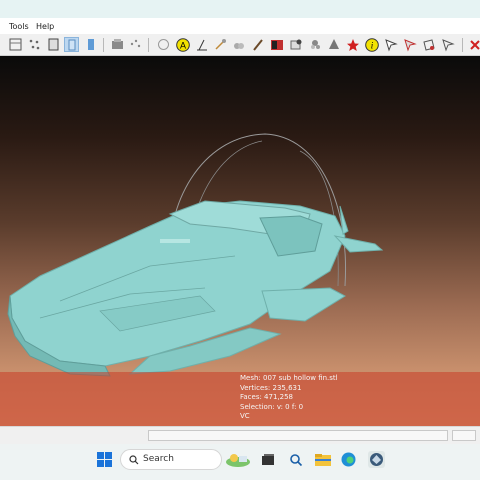 The width and height of the screenshot is (480, 480). I want to click on dots-icon, so click(34, 44).